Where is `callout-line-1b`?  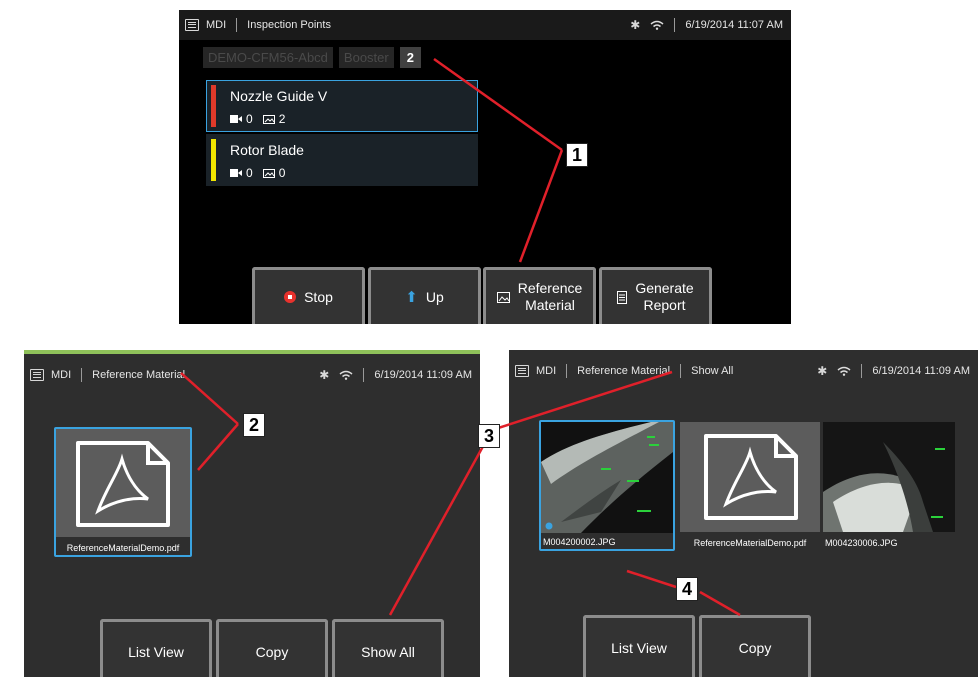
callout-line-1b is located at coordinates (541, 206).